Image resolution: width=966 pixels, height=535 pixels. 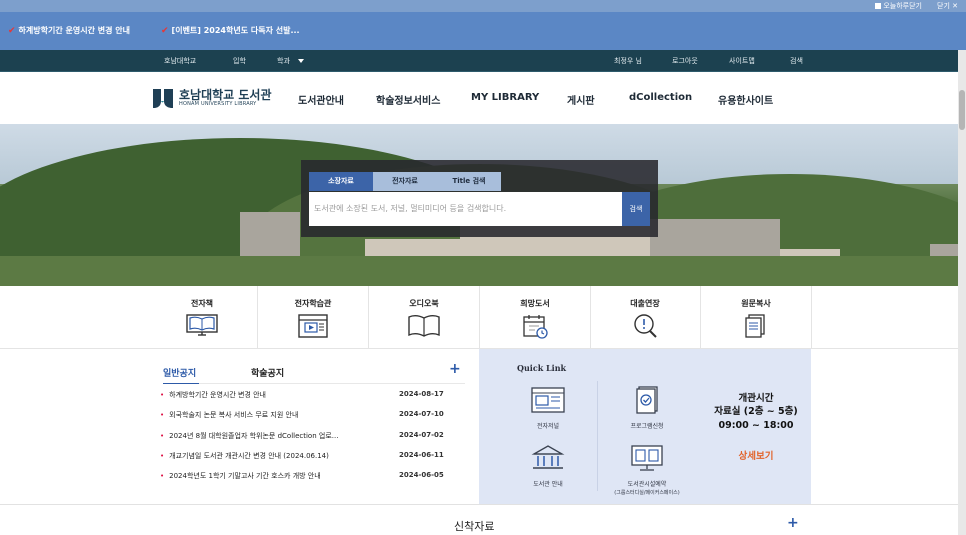 I want to click on quick-link-library-guide: 도서관 안내, so click(x=548, y=465).